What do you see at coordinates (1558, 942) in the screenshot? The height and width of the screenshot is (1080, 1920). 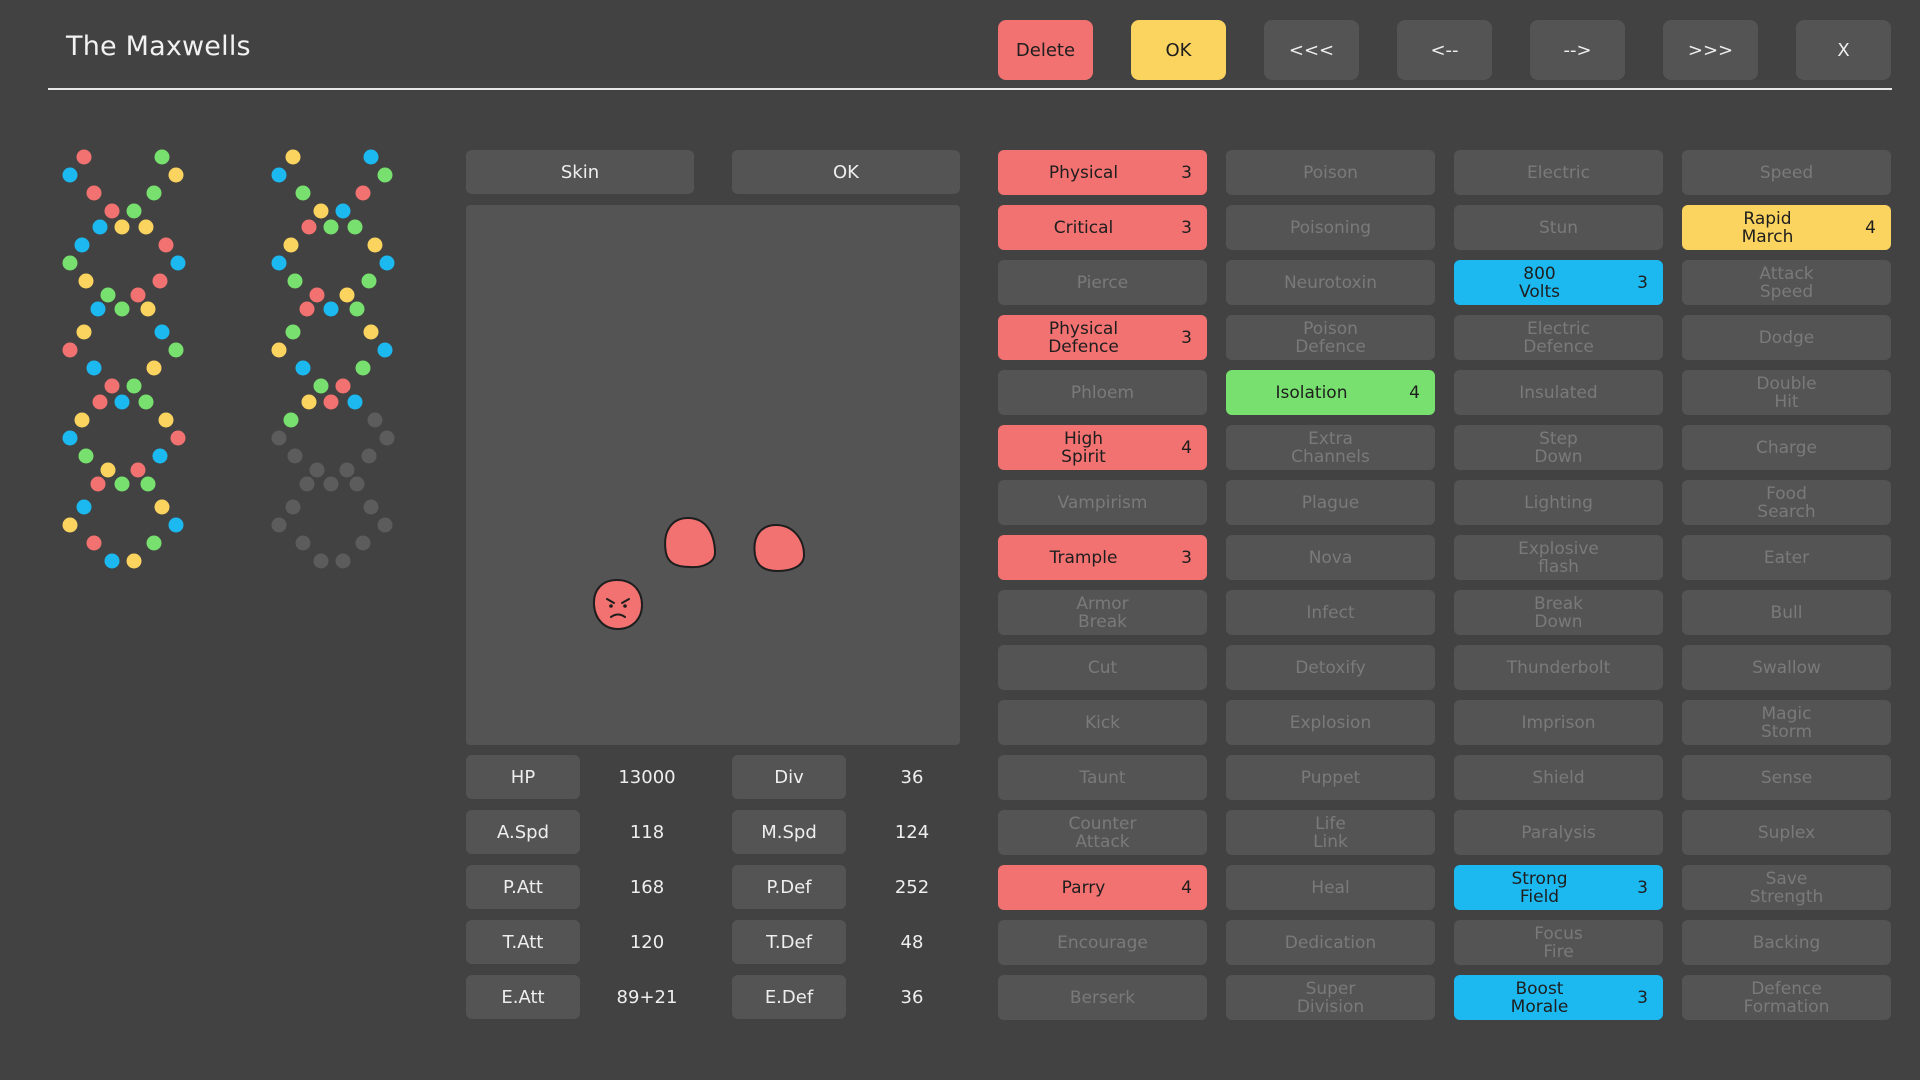 I see `trait-focus-fire: Focus Fire` at bounding box center [1558, 942].